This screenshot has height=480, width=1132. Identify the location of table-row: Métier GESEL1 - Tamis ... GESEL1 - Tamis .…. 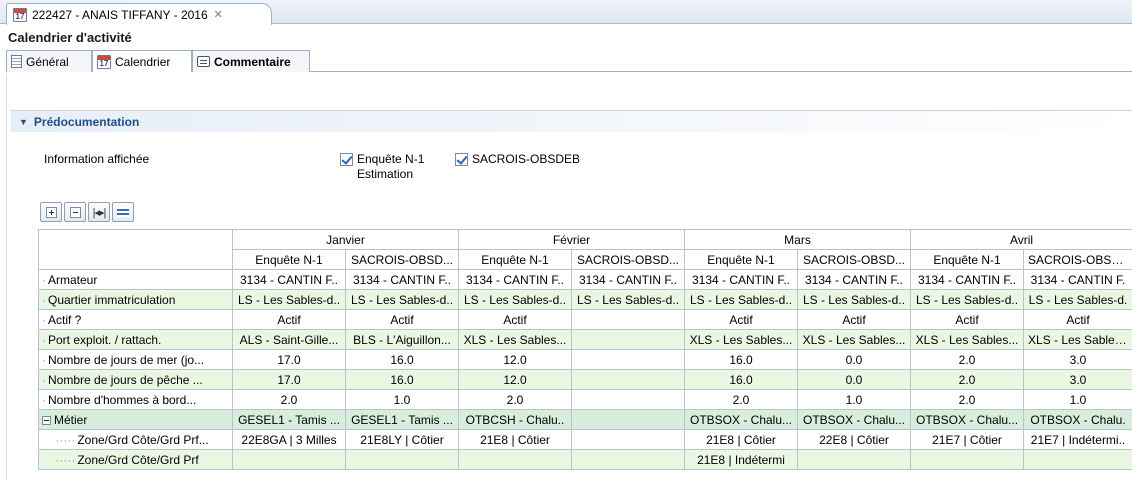
(585, 419).